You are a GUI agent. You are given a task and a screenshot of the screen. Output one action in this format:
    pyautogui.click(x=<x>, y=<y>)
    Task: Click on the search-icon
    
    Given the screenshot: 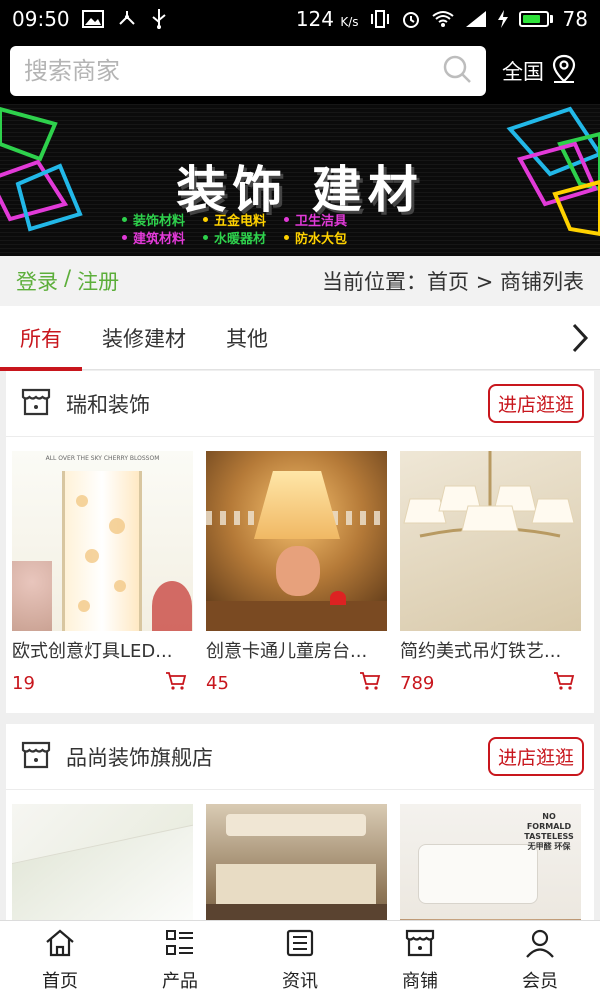 What is the action you would take?
    pyautogui.click(x=457, y=71)
    